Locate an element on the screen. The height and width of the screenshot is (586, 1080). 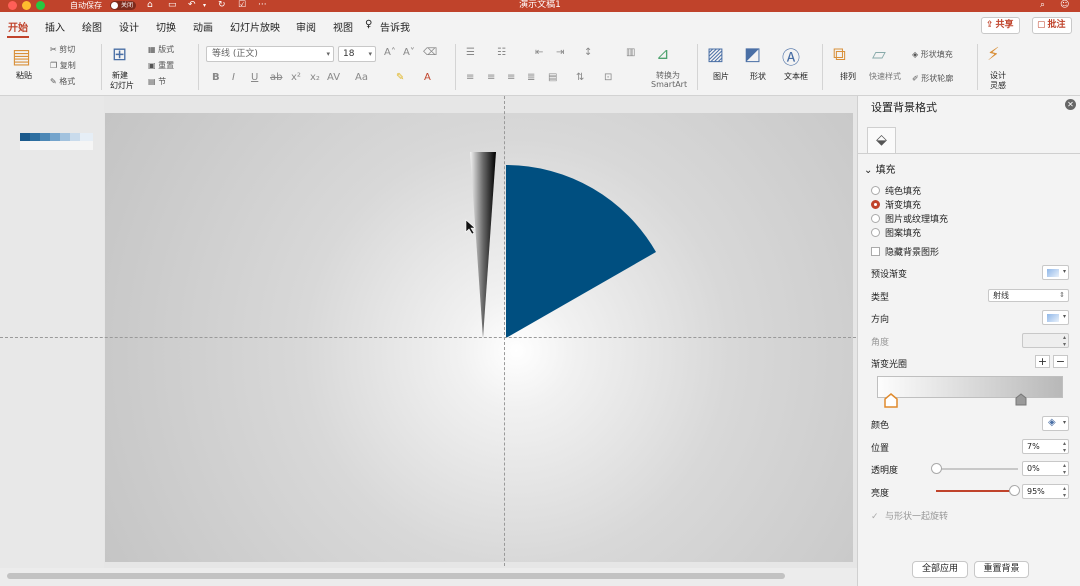
grow-font-icon: A˄ is located at coordinates (390, 52).